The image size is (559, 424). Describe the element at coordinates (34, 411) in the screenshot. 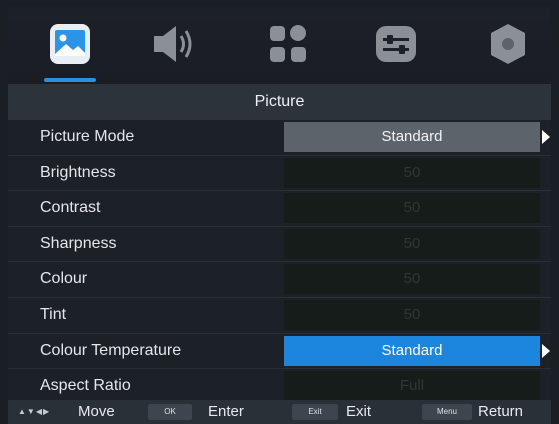

I see `arrow-keys-icon: ▲▼◀▶` at that location.